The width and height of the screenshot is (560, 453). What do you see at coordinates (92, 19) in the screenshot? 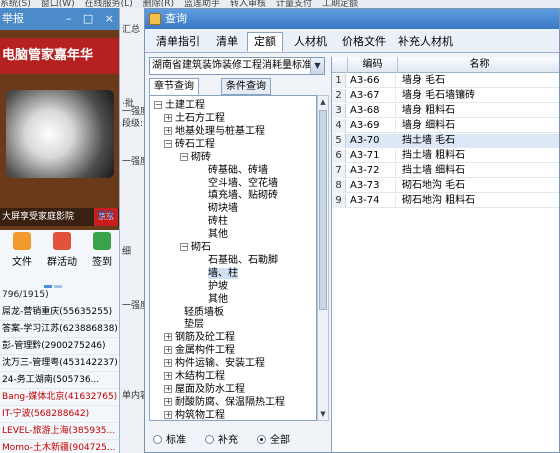
I see `window-controls: – □ ×` at bounding box center [92, 19].